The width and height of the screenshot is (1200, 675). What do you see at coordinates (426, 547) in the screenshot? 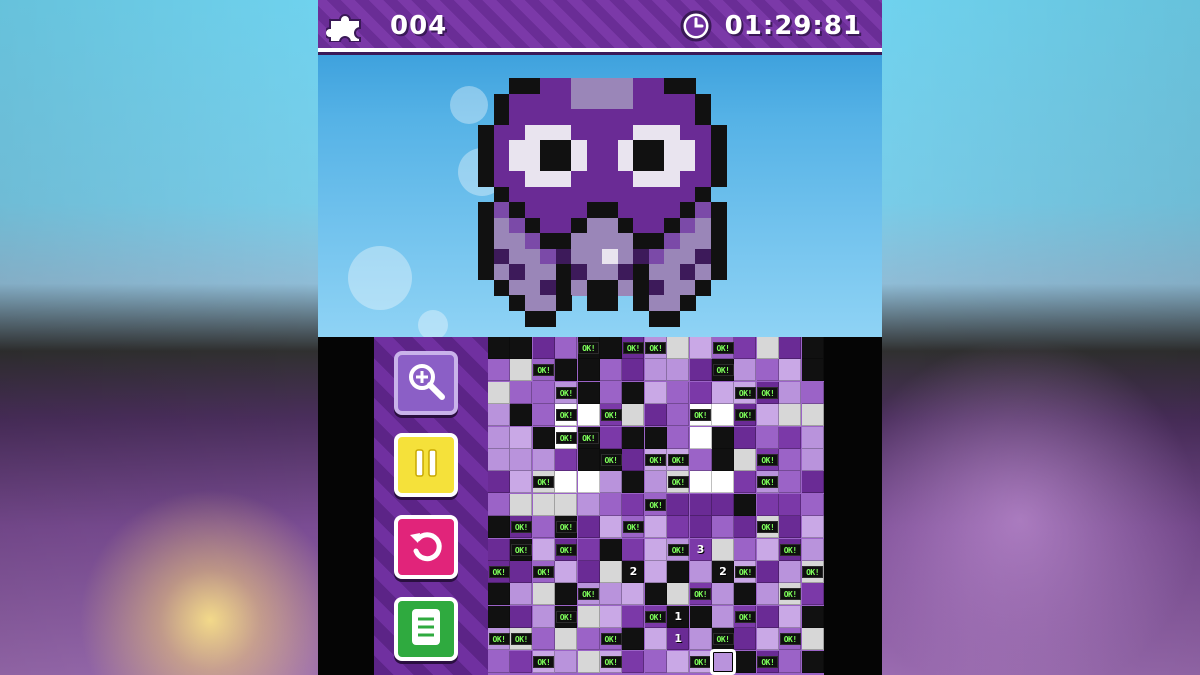
I see `undo-button` at bounding box center [426, 547].